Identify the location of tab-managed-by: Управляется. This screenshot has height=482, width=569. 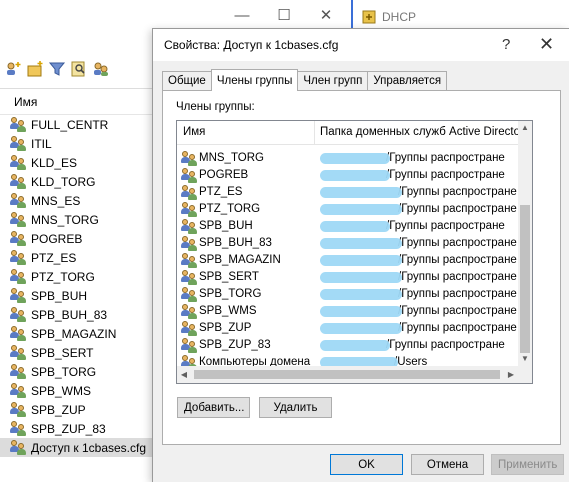
(407, 81).